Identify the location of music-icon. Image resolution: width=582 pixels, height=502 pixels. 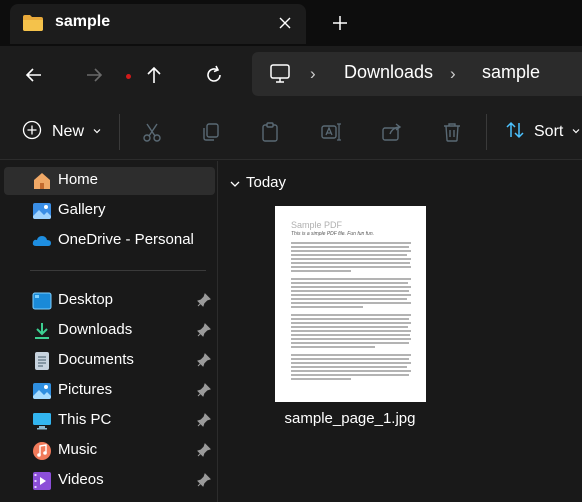
(42, 451).